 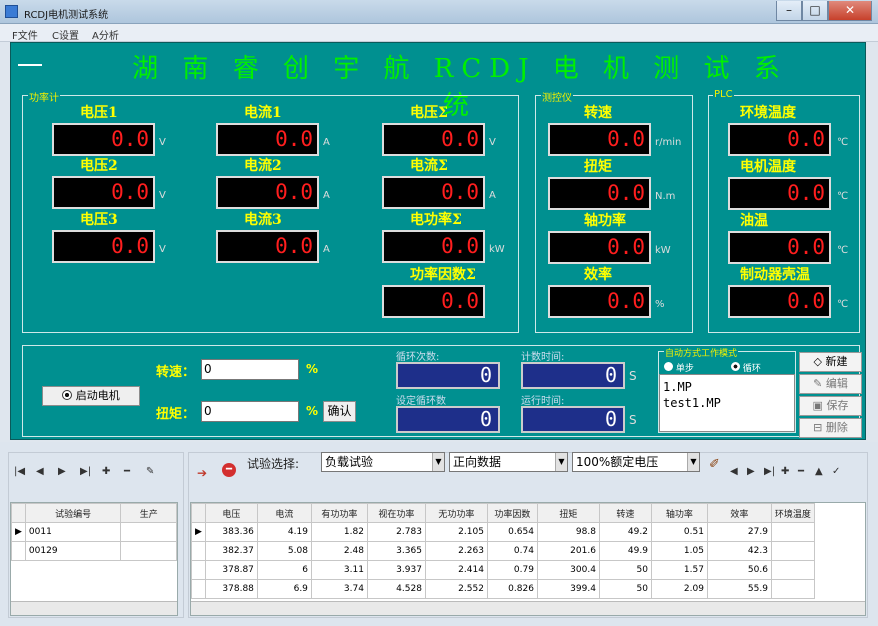 I want to click on table-cell: 0.654, so click(x=512, y=532).